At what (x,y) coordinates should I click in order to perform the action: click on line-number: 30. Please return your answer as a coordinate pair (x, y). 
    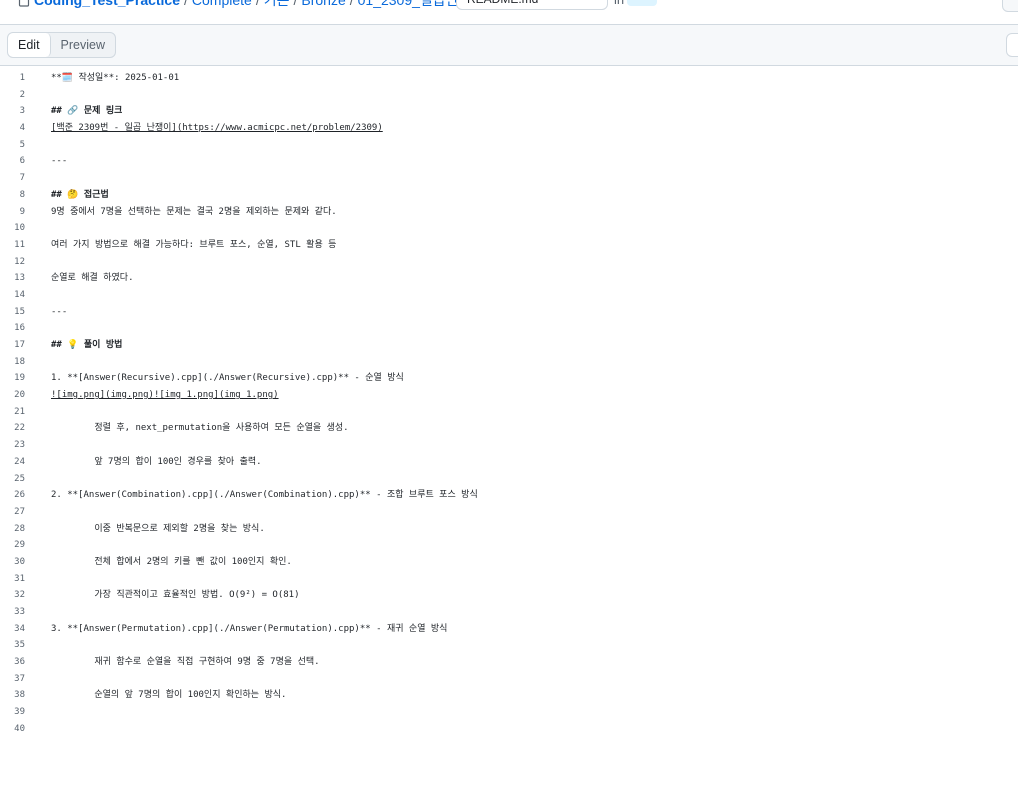
    Looking at the image, I should click on (19, 561).